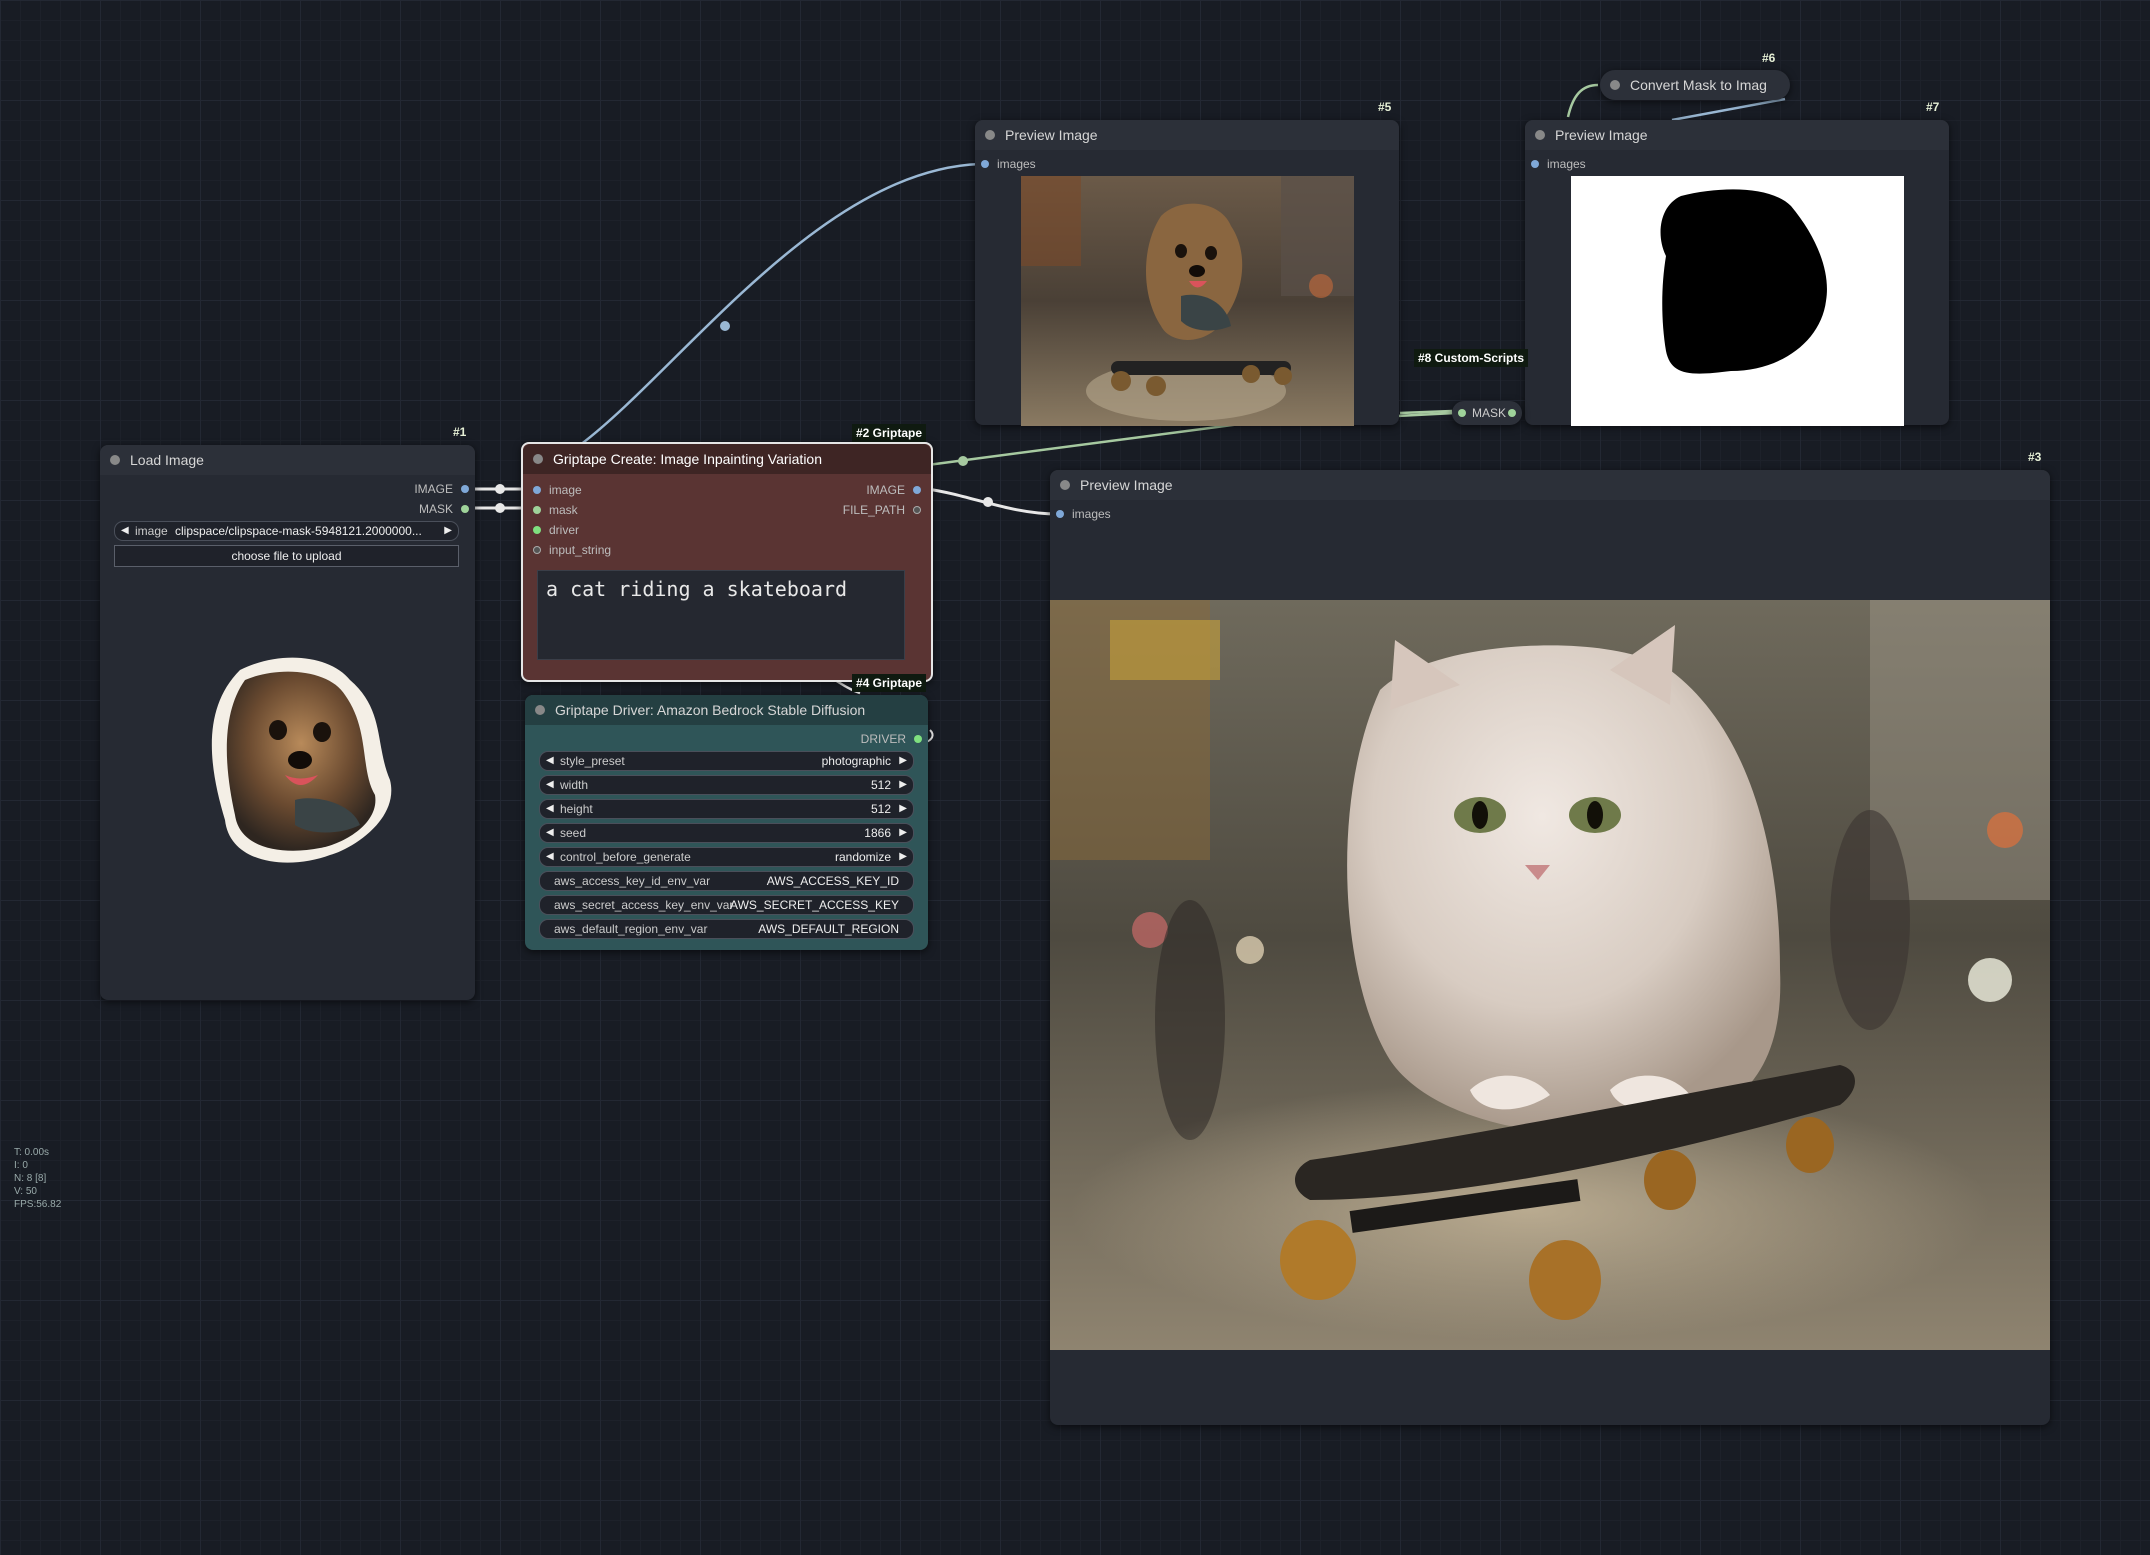 This screenshot has width=2150, height=1555. I want to click on convert-mask-node: Convert Mask to Imag, so click(1695, 85).